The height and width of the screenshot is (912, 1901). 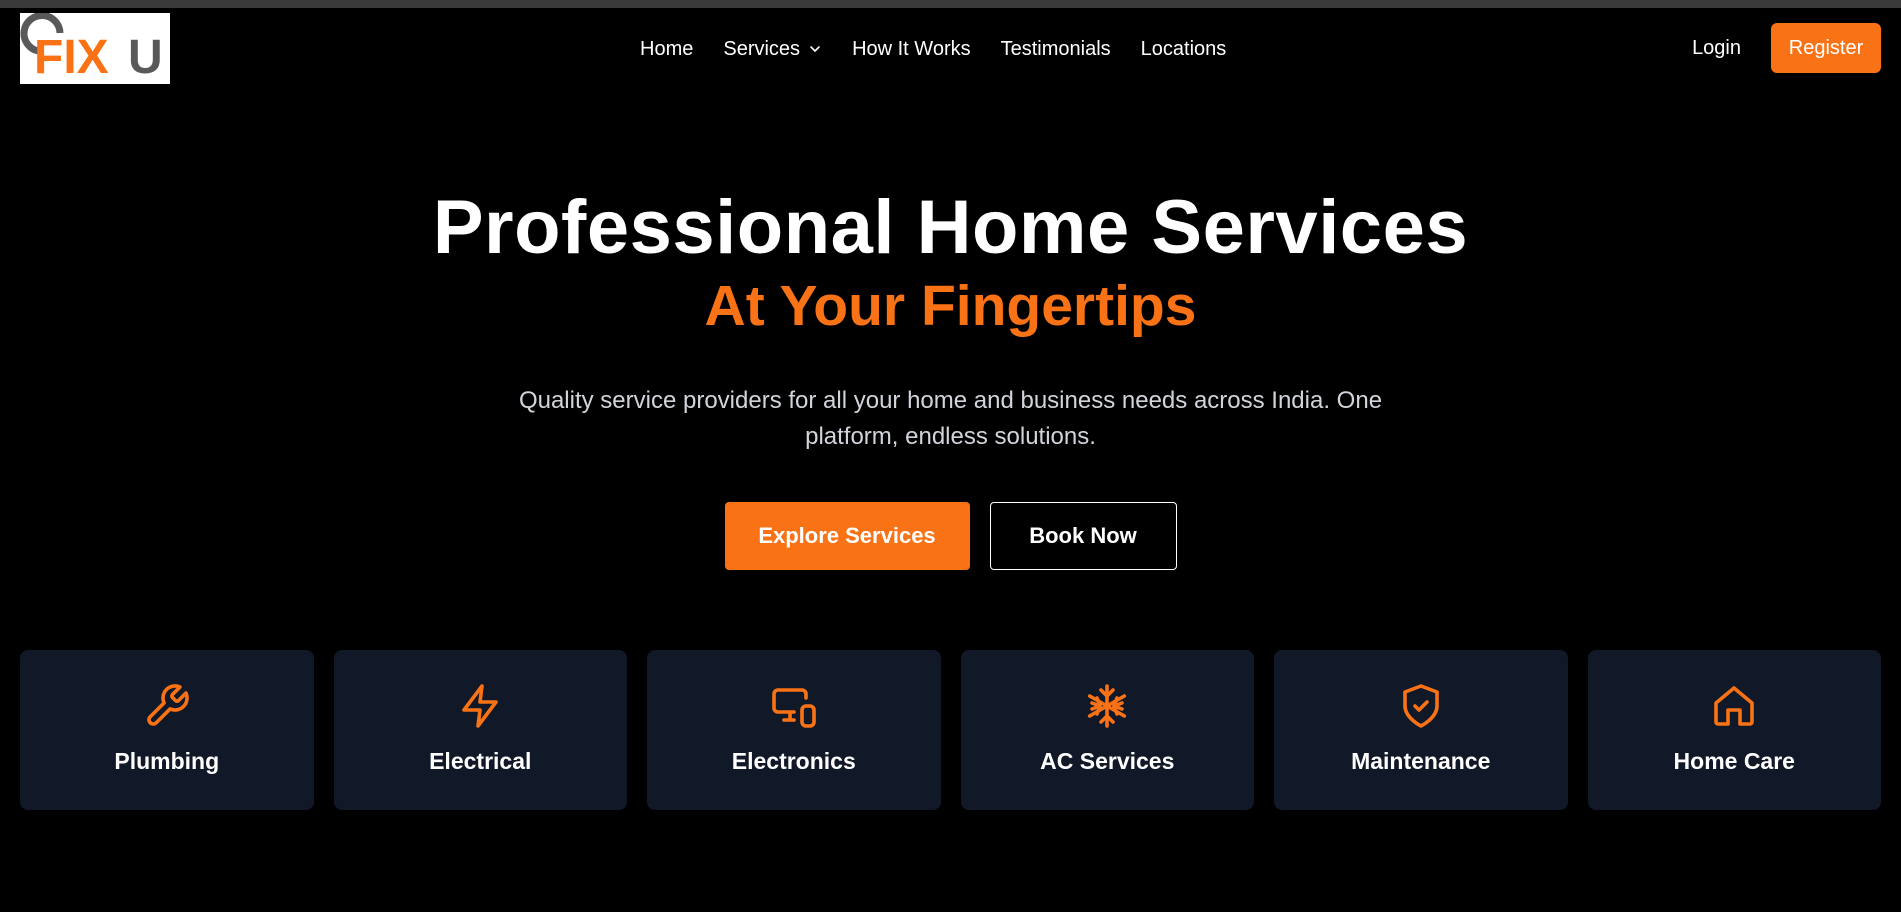 I want to click on fixu-logo: FIX U, so click(x=95, y=48).